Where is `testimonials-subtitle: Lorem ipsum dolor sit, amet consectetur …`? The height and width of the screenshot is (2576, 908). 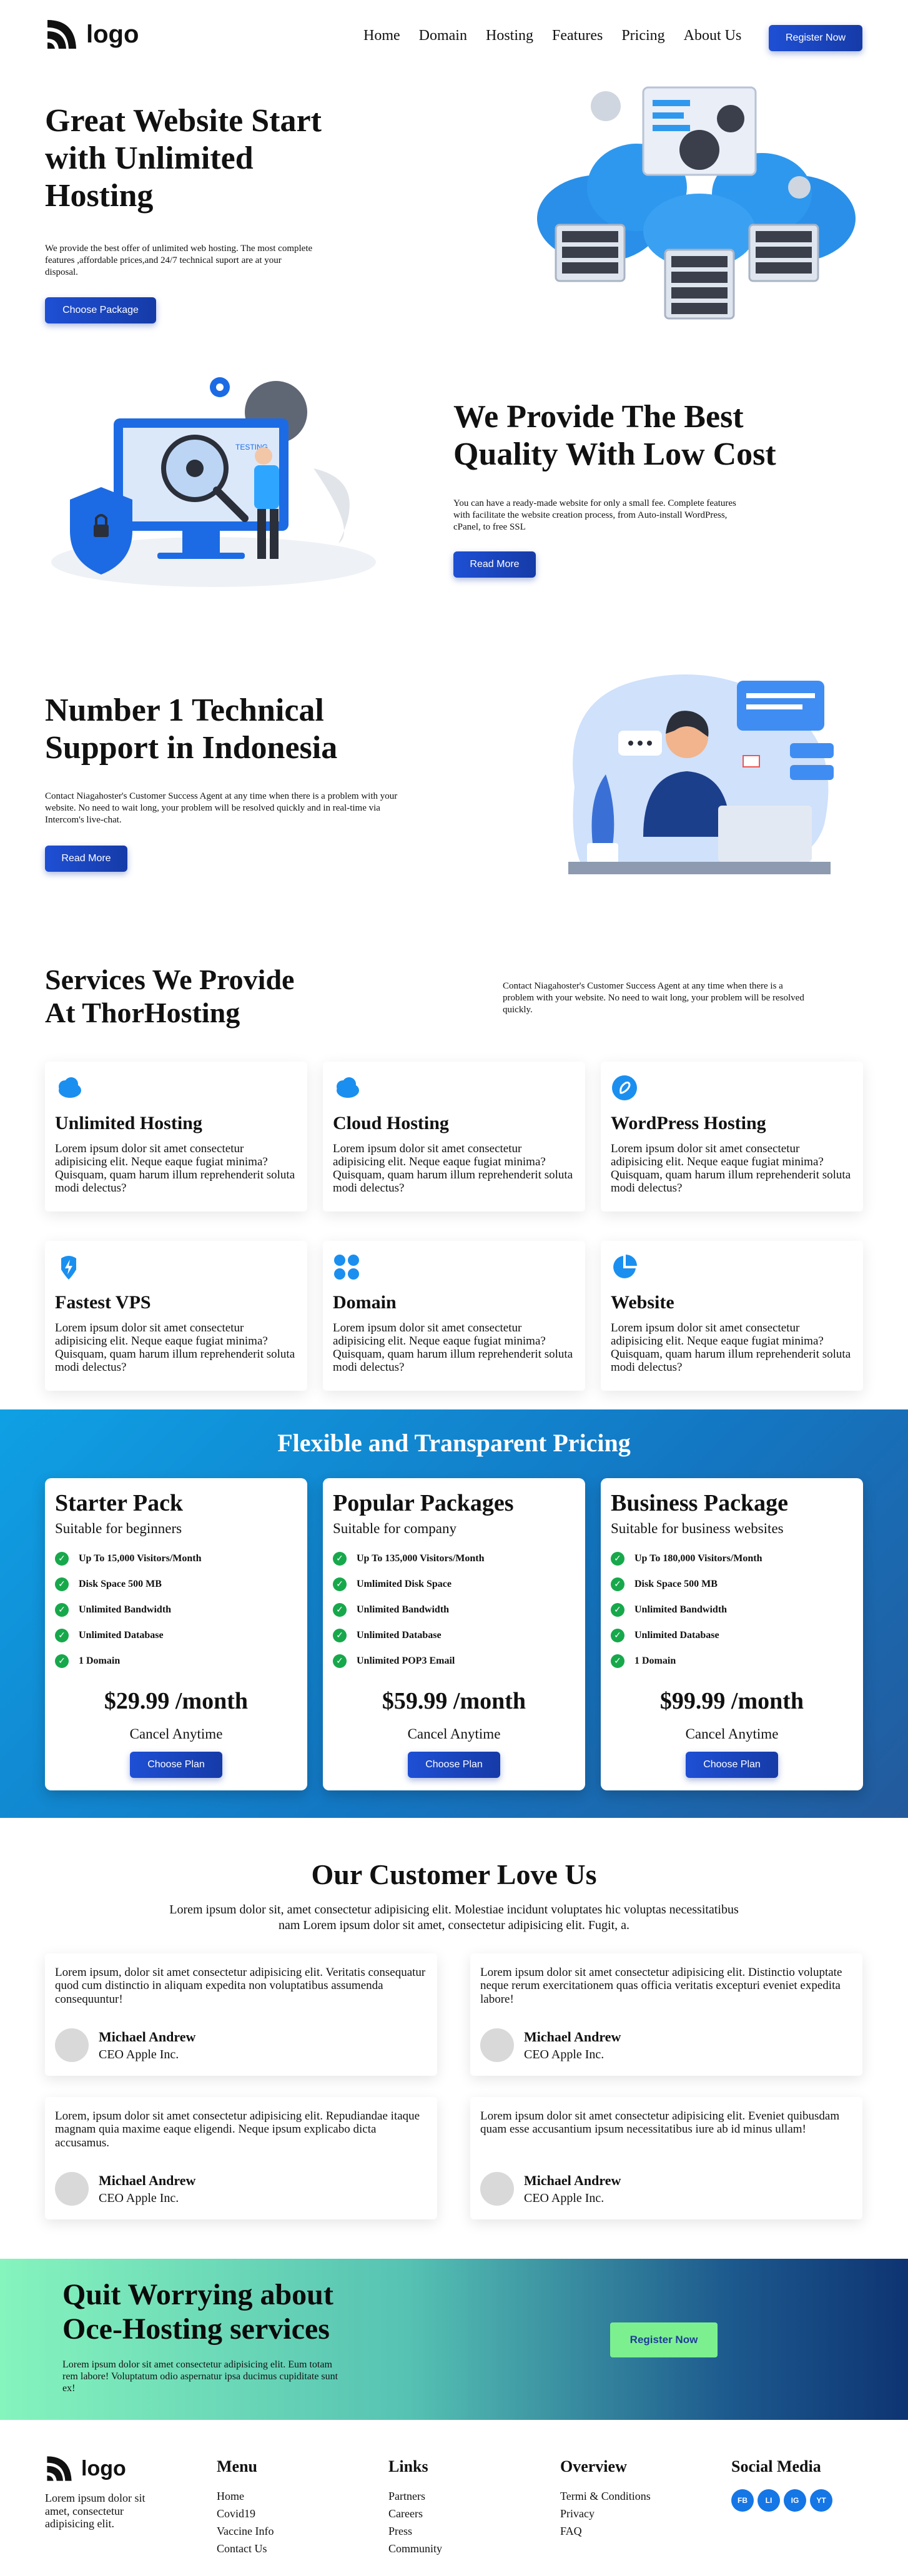 testimonials-subtitle: Lorem ipsum dolor sit, amet consectetur … is located at coordinates (454, 1918).